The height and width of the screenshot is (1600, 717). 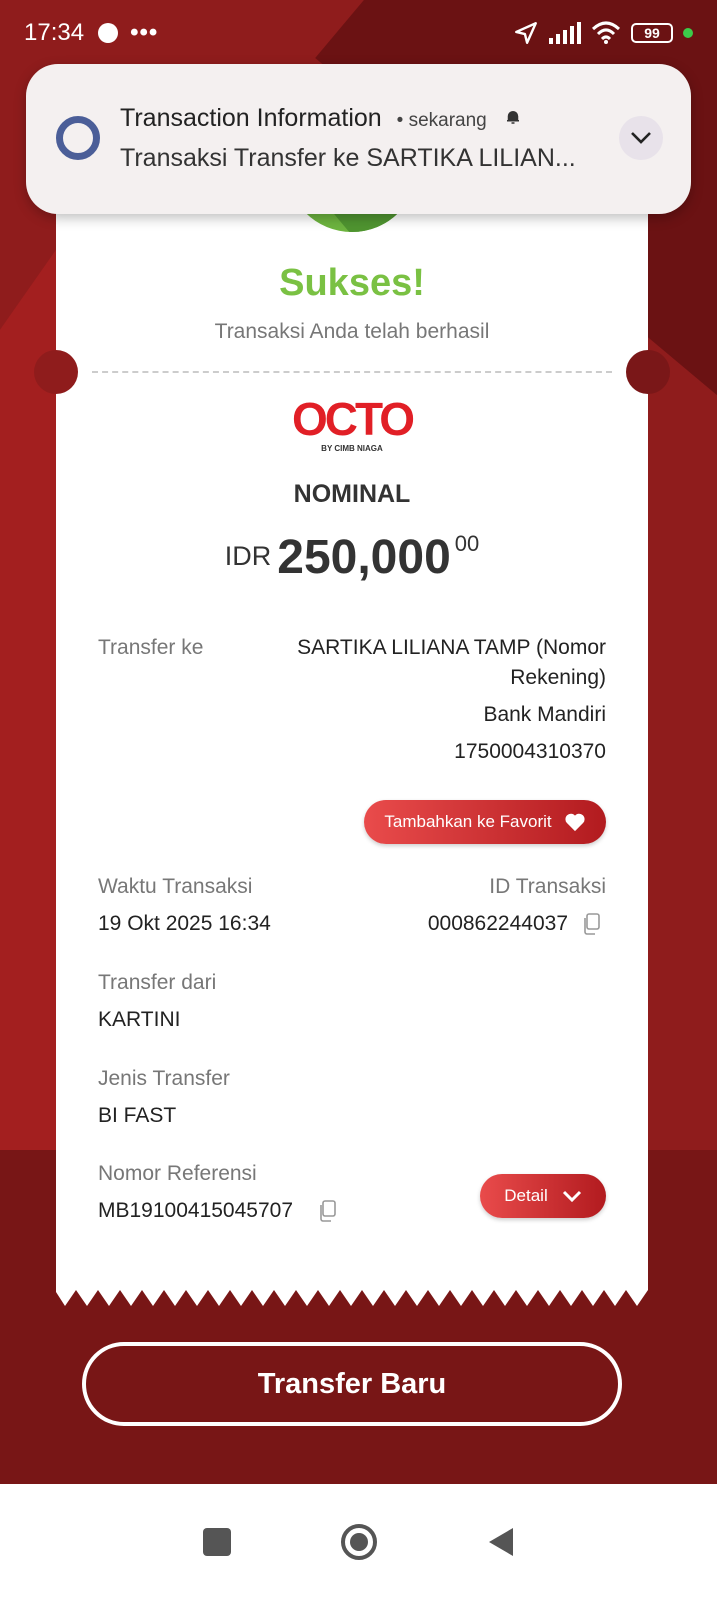 I want to click on amount: IDR 250,000 00, so click(x=352, y=557).